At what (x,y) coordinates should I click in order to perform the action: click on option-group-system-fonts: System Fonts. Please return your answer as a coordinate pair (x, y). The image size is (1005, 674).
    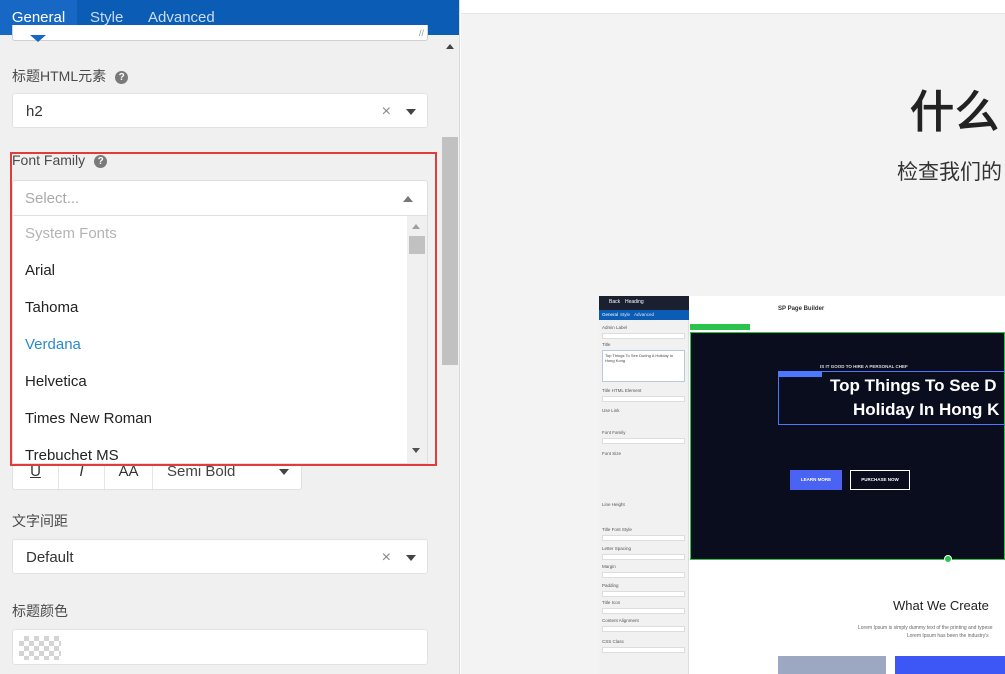
    Looking at the image, I should click on (71, 233).